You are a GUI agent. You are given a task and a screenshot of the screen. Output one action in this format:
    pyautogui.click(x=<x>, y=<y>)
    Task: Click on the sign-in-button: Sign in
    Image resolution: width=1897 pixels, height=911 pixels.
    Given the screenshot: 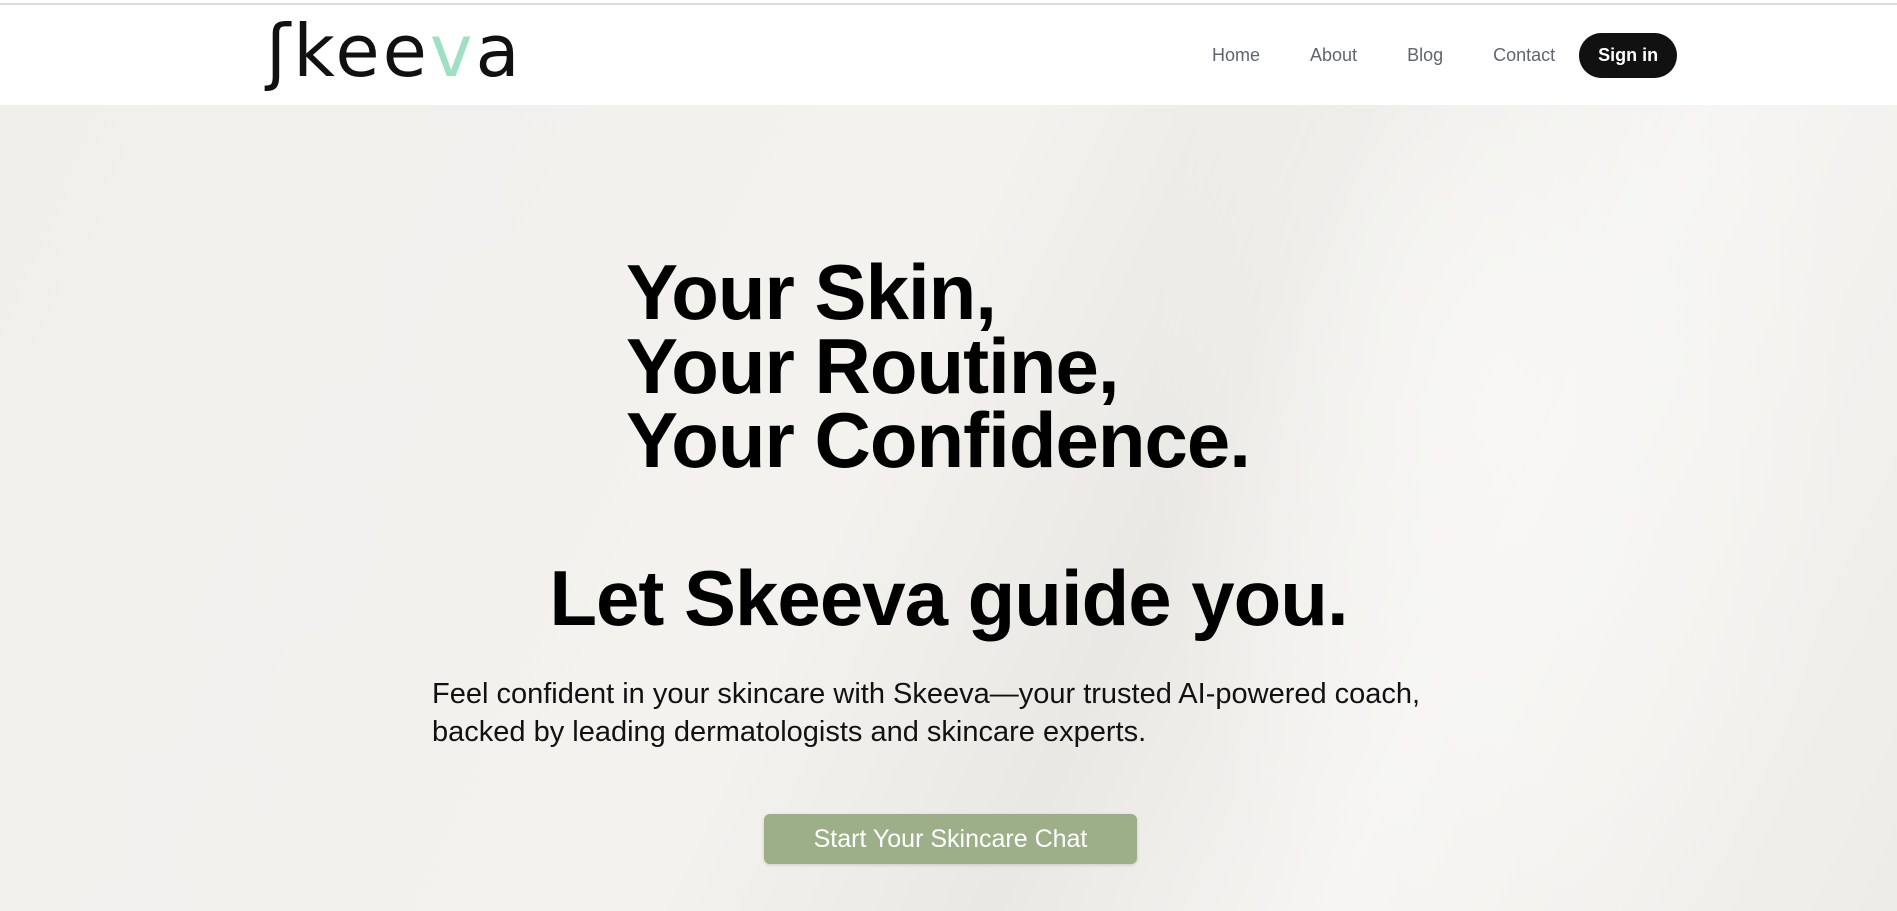 What is the action you would take?
    pyautogui.click(x=1628, y=55)
    